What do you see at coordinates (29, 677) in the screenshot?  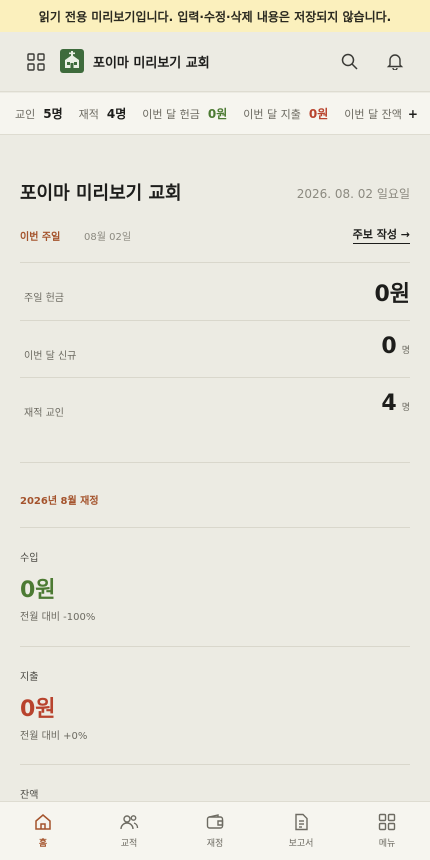 I see `expense-label: 지출` at bounding box center [29, 677].